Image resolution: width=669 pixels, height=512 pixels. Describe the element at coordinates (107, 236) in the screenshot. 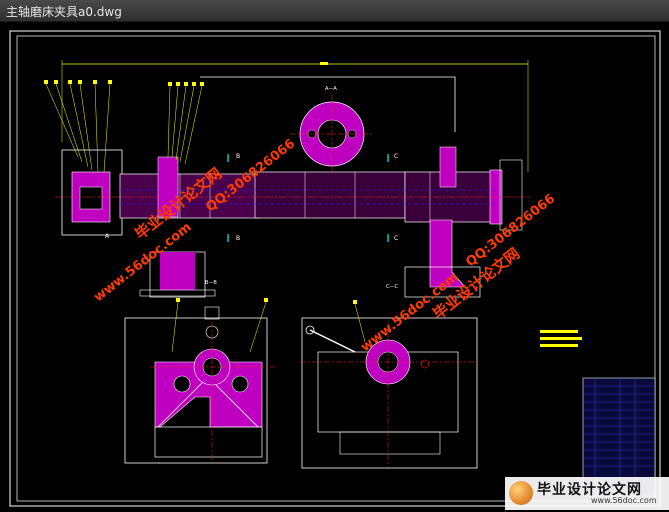

I see `marker-a: A` at that location.